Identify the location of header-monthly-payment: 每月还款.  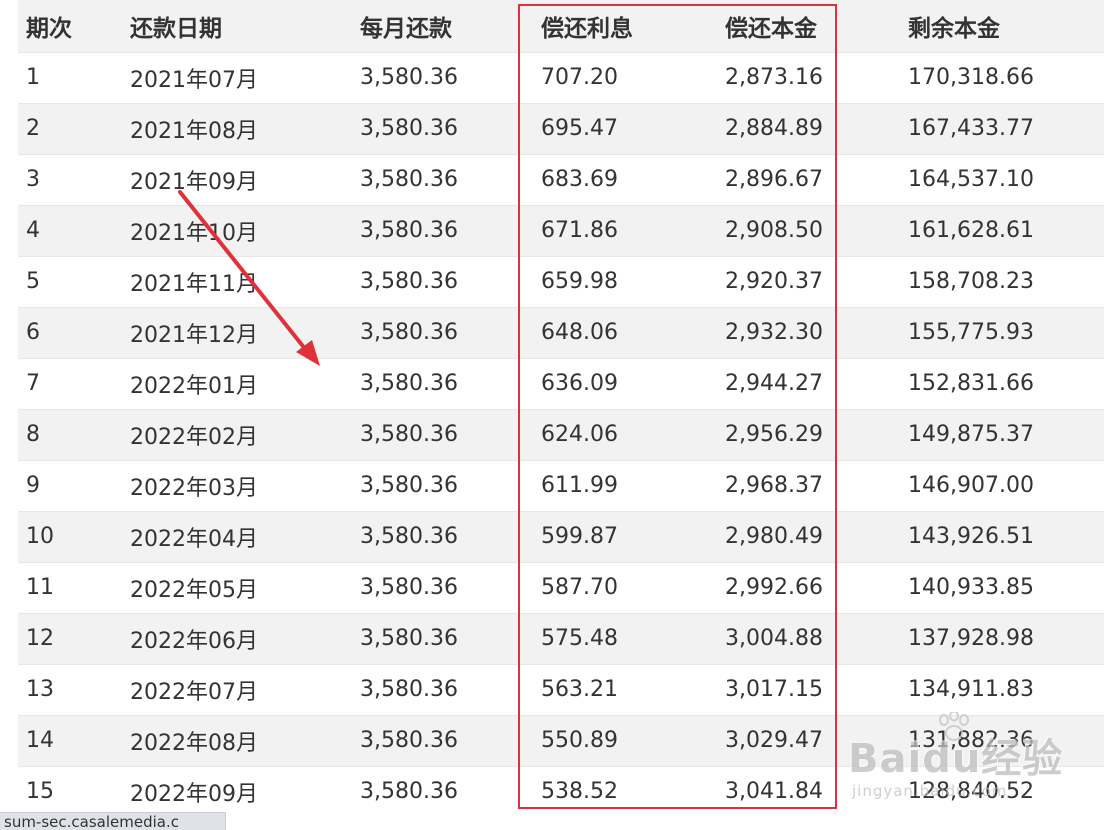
(406, 28).